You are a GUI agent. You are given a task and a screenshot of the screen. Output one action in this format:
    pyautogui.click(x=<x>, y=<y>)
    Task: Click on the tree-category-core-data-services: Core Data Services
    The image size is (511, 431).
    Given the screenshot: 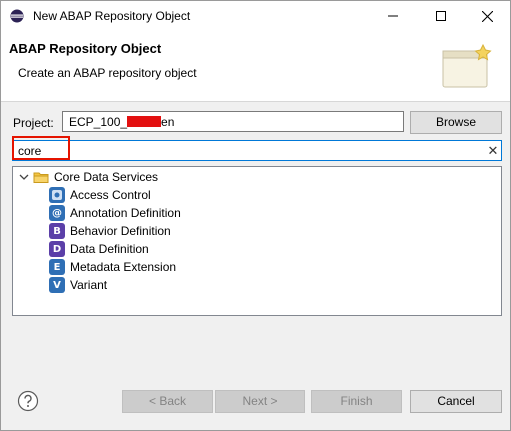 What is the action you would take?
    pyautogui.click(x=88, y=177)
    